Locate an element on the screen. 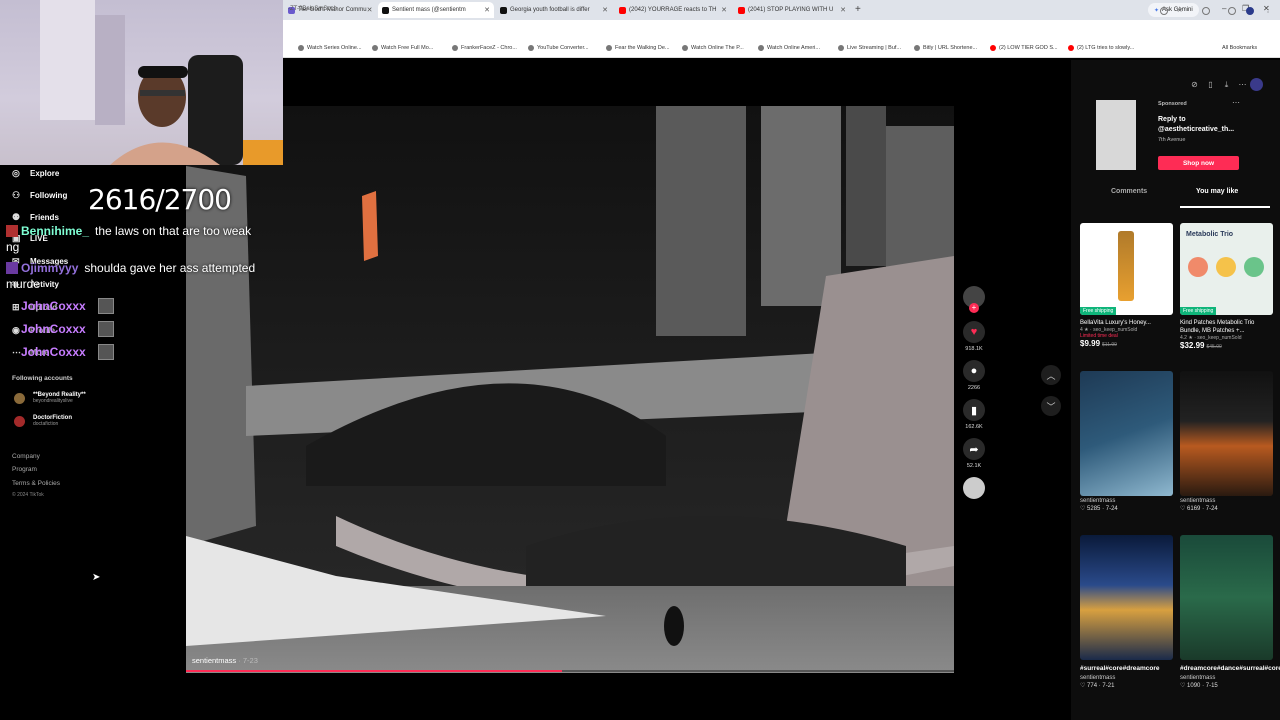 The width and height of the screenshot is (1280, 720). ad-more-icon: ⋯ is located at coordinates (1236, 102).